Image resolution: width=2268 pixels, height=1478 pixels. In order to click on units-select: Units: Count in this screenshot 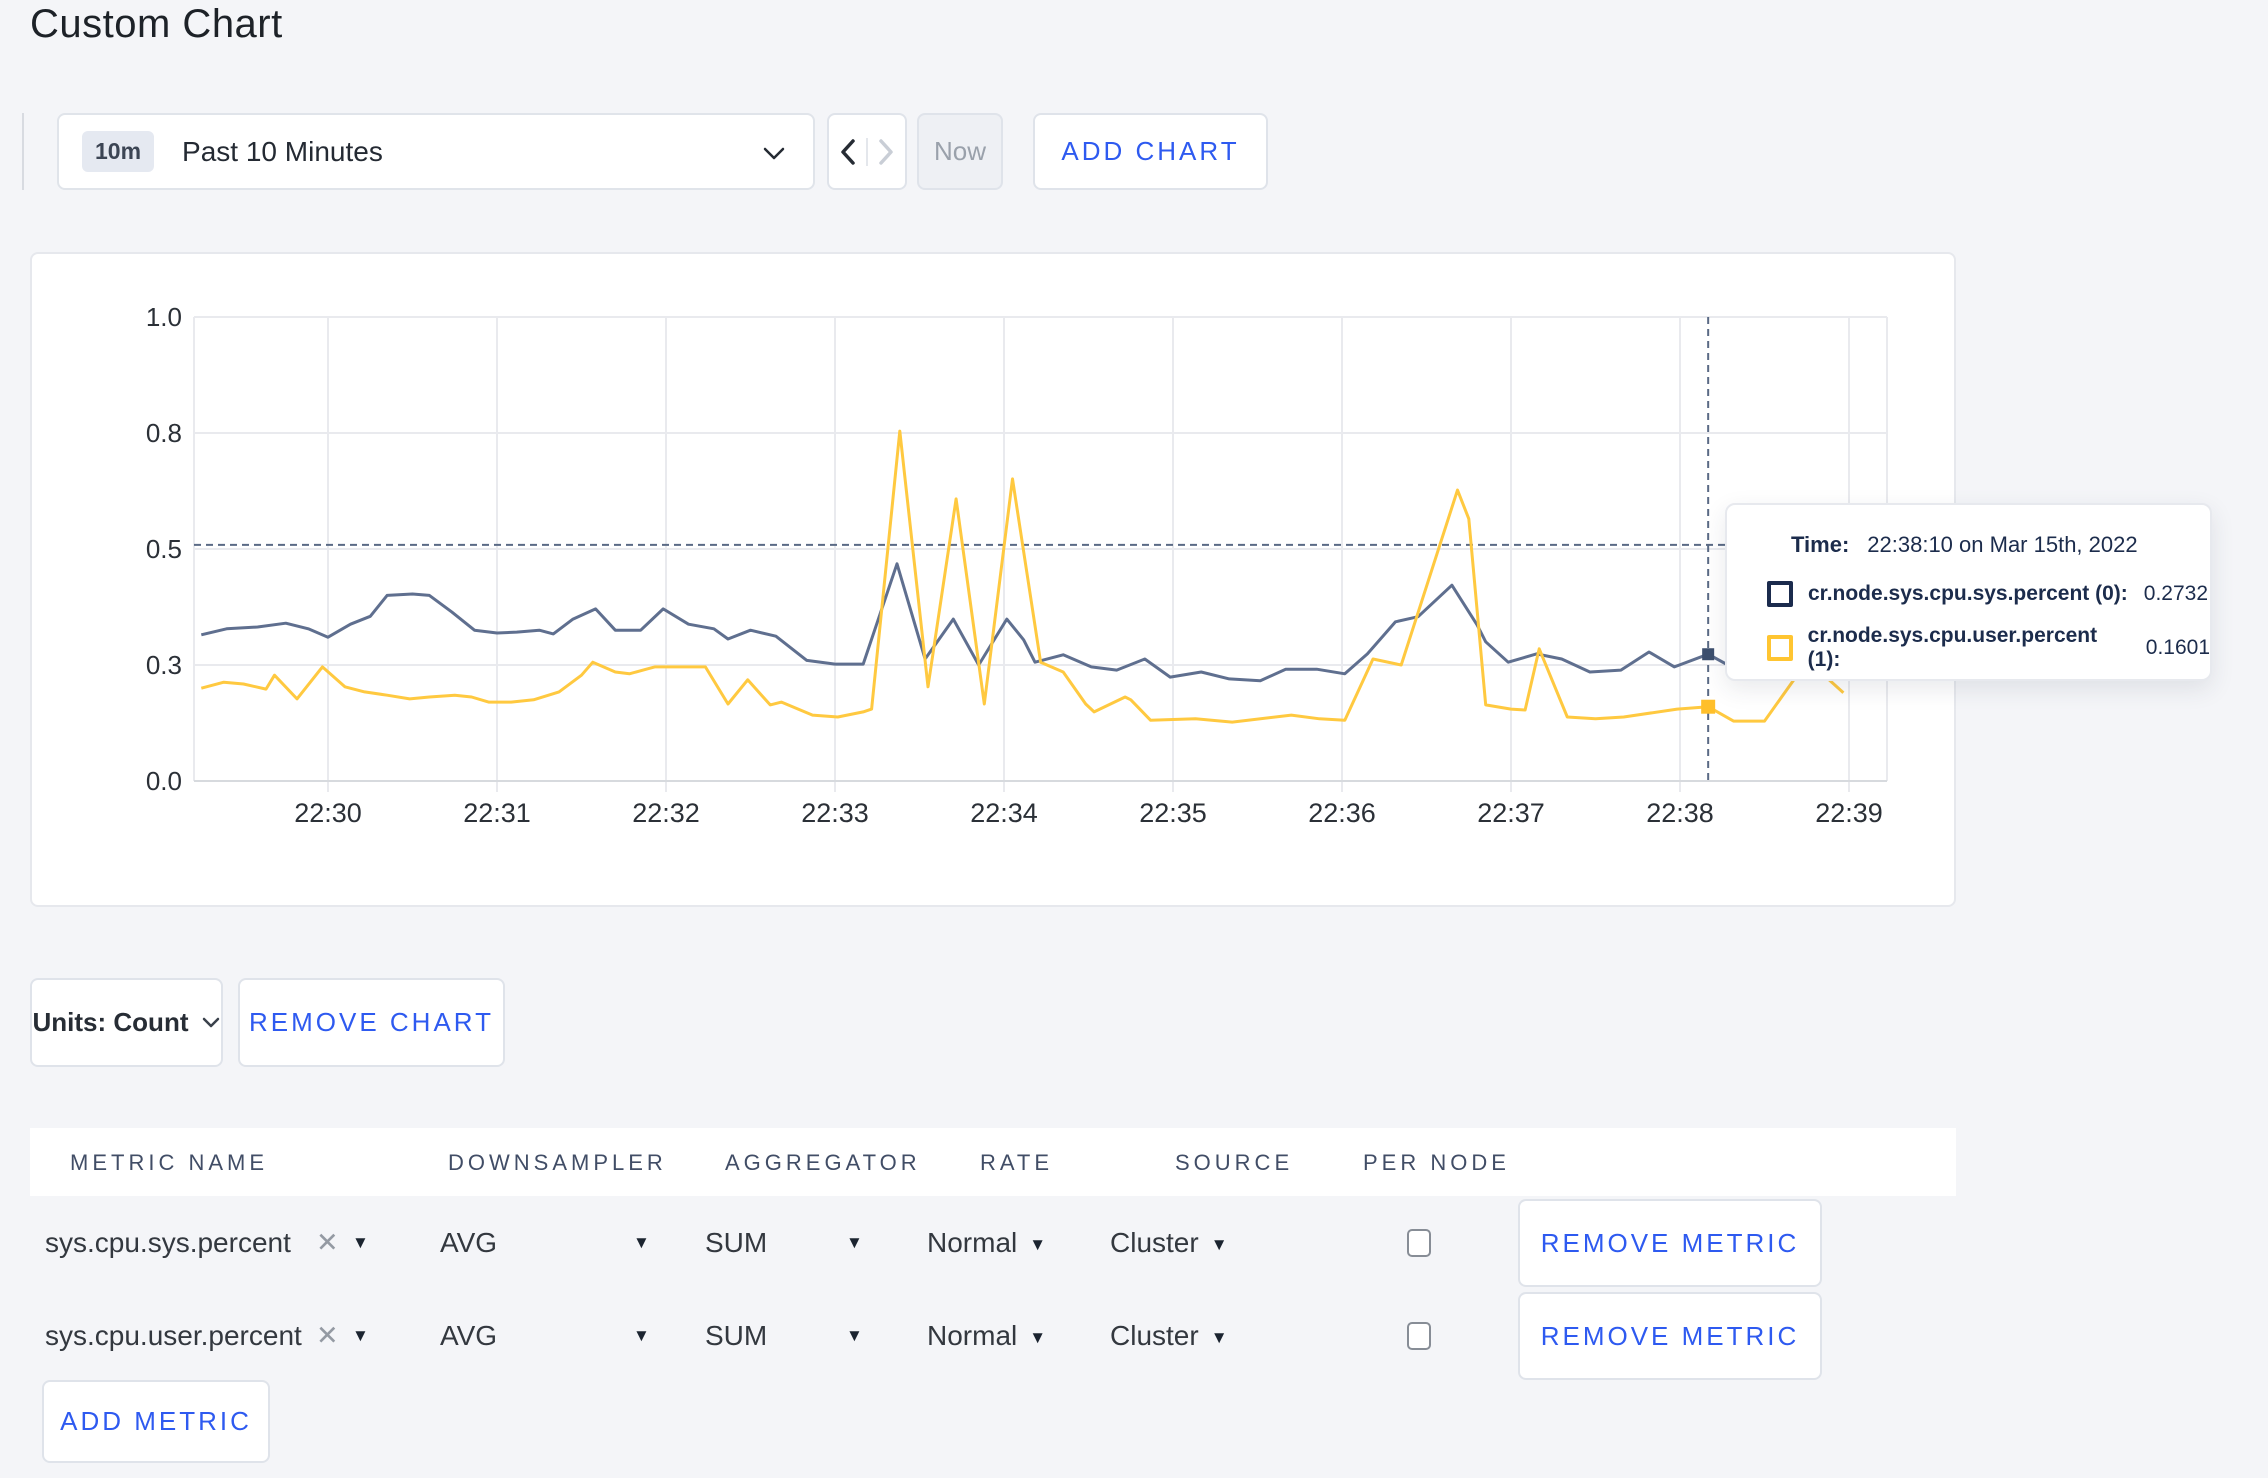, I will do `click(126, 1022)`.